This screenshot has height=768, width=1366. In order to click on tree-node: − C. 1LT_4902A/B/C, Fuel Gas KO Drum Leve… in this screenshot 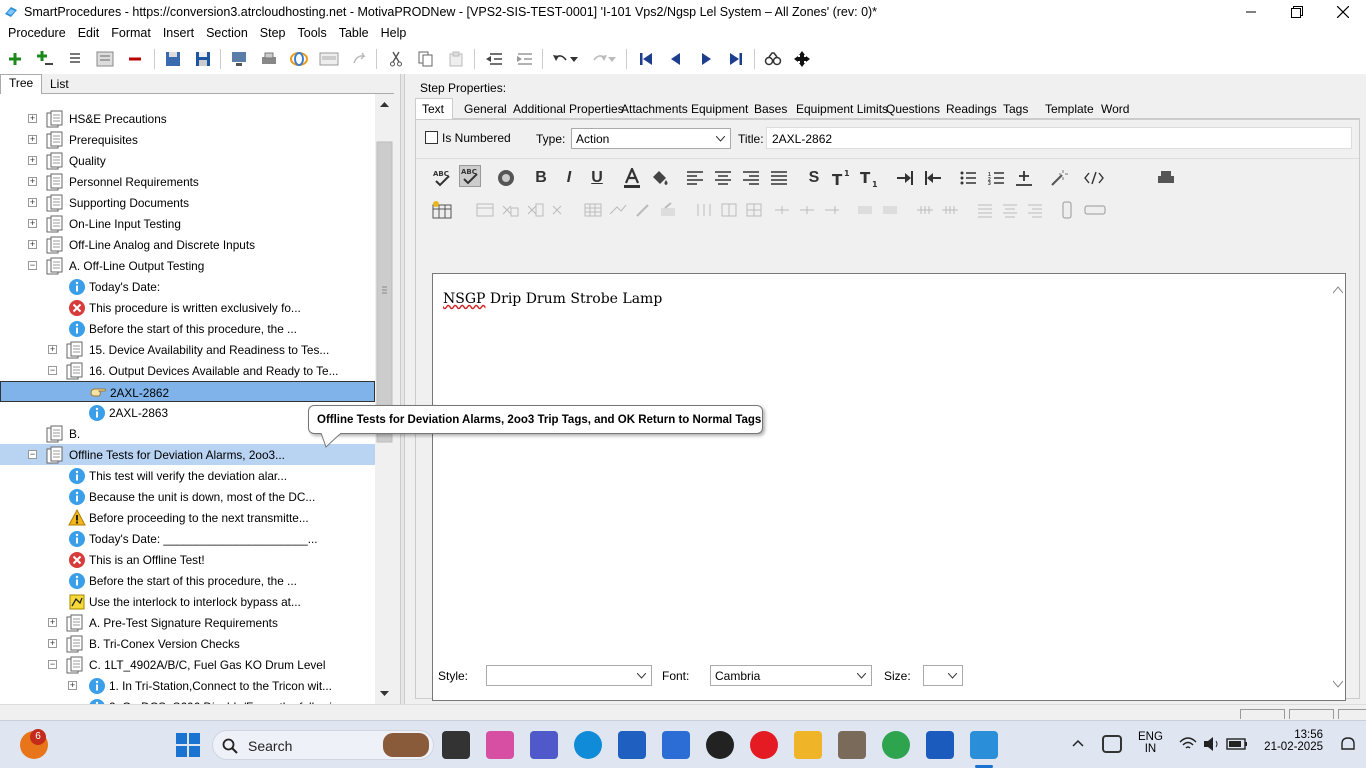, I will do `click(187, 664)`.